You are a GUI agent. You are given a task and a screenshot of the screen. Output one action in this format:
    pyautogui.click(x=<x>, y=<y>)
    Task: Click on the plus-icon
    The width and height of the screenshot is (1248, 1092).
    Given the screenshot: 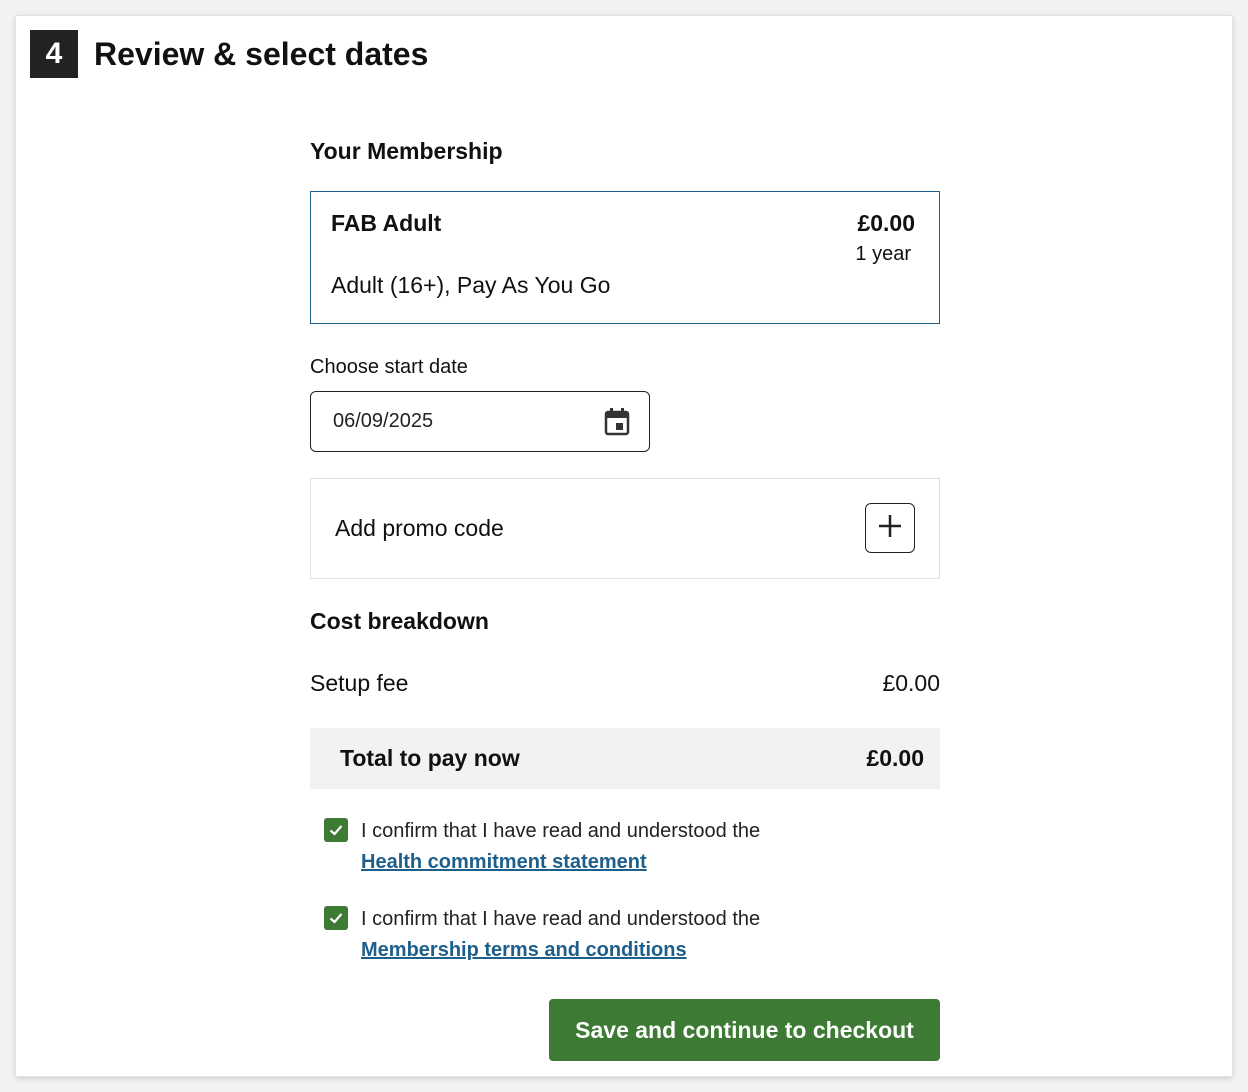 What is the action you would take?
    pyautogui.click(x=890, y=528)
    